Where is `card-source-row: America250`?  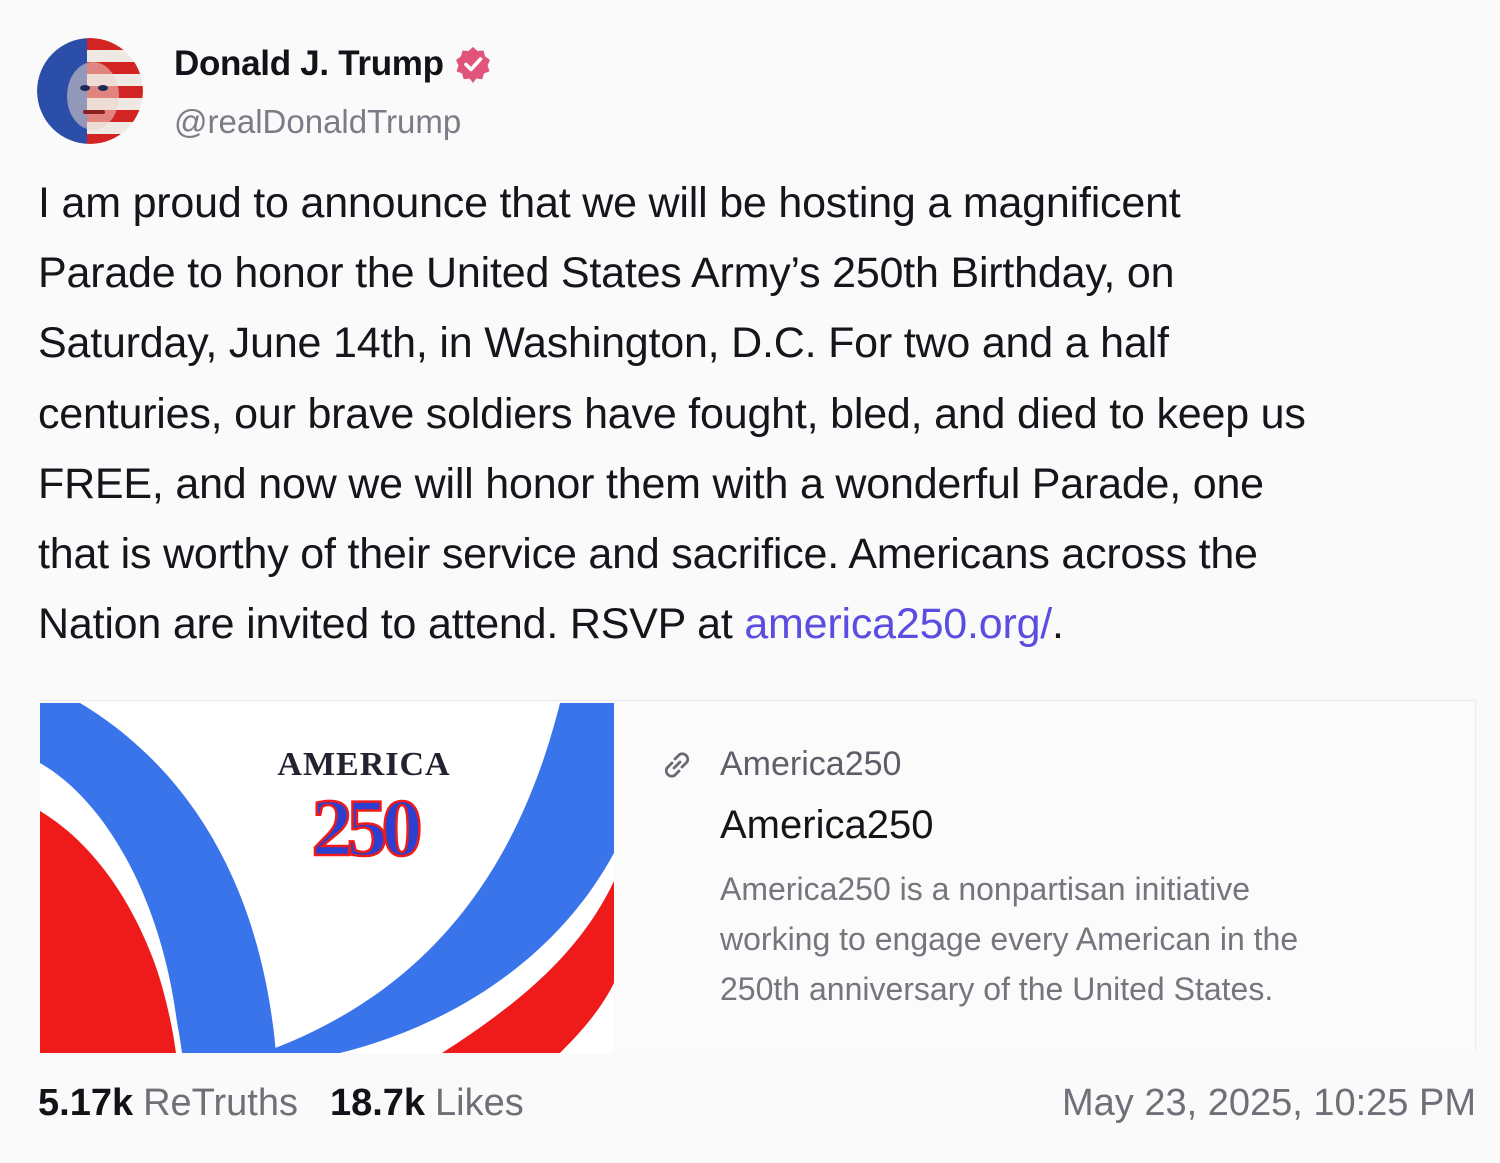 card-source-row: America250 is located at coordinates (779, 764).